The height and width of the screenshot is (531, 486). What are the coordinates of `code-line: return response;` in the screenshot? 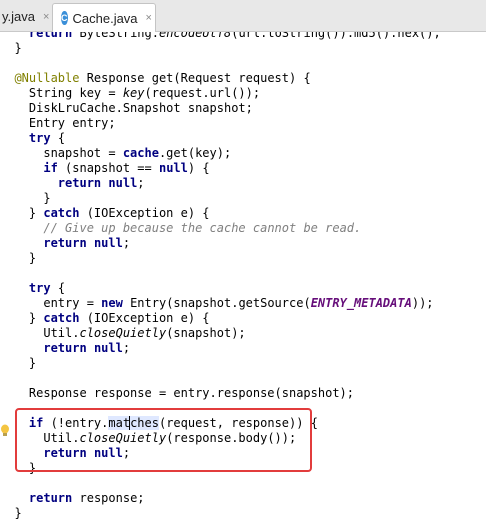 It's located at (72, 498).